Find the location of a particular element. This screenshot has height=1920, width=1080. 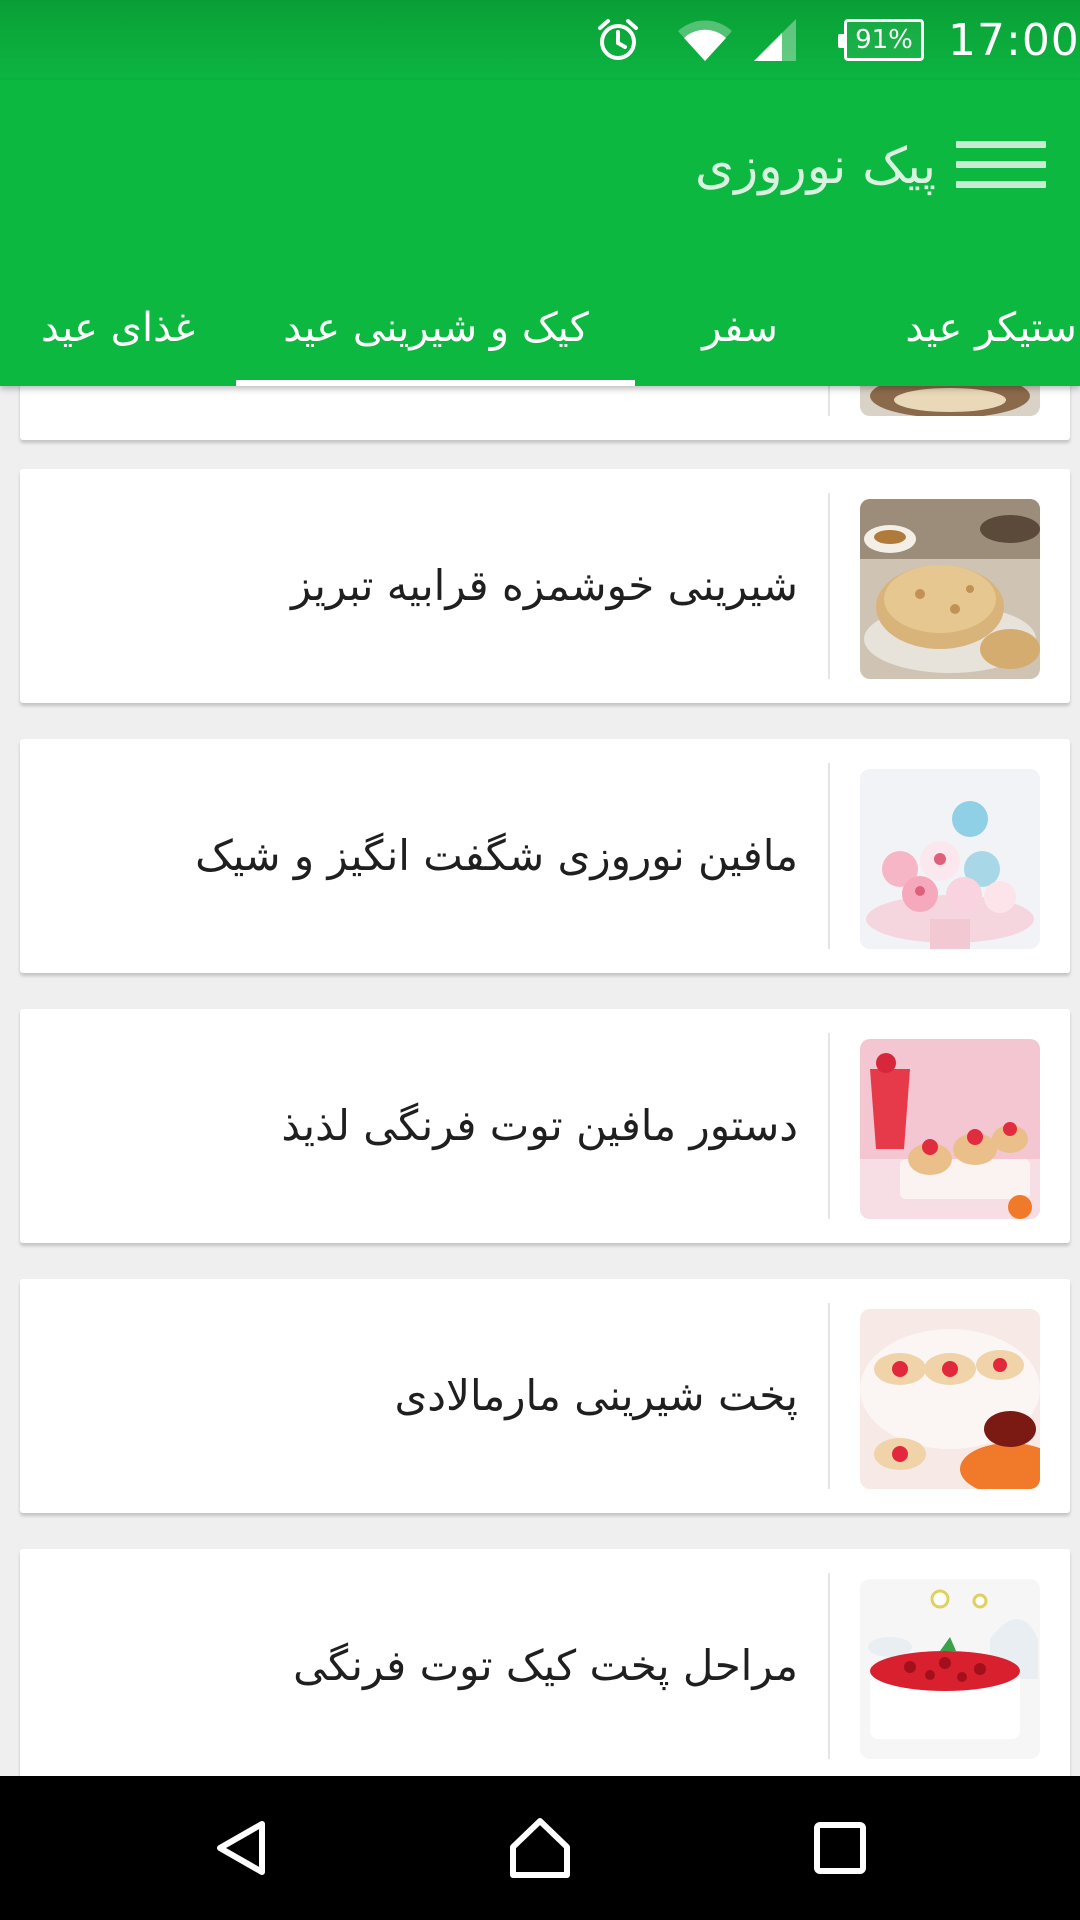

home-icon is located at coordinates (540, 1848).